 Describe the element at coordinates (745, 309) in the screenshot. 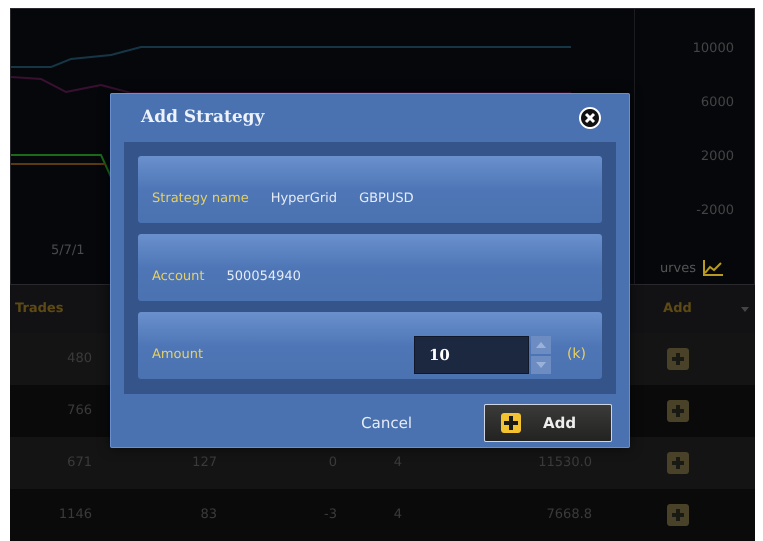

I see `dropdown-arrow-icon` at that location.